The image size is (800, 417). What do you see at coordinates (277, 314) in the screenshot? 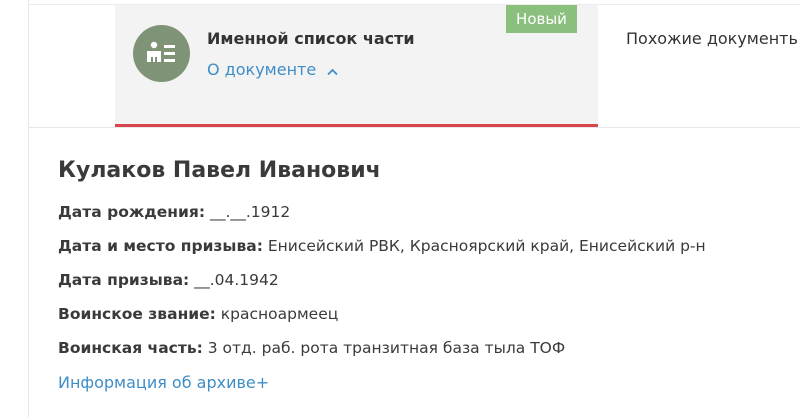
I see `field-value: красноармеец` at bounding box center [277, 314].